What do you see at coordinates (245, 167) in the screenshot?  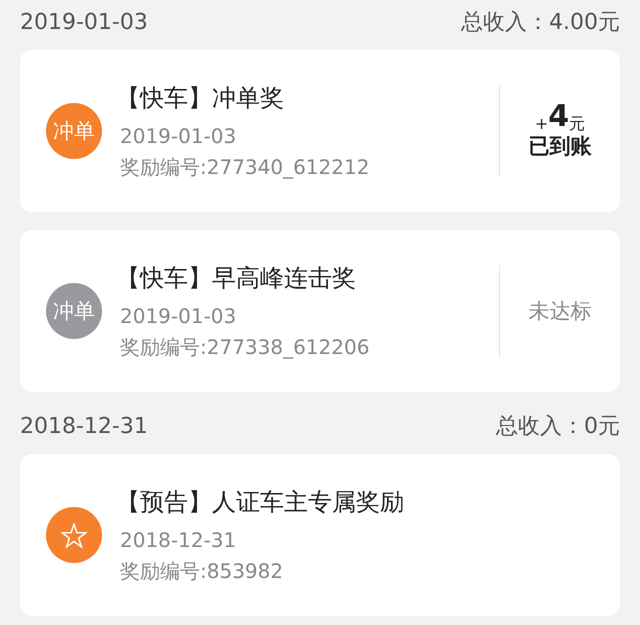 I see `reward-id: 奖励编号:277340_612212` at bounding box center [245, 167].